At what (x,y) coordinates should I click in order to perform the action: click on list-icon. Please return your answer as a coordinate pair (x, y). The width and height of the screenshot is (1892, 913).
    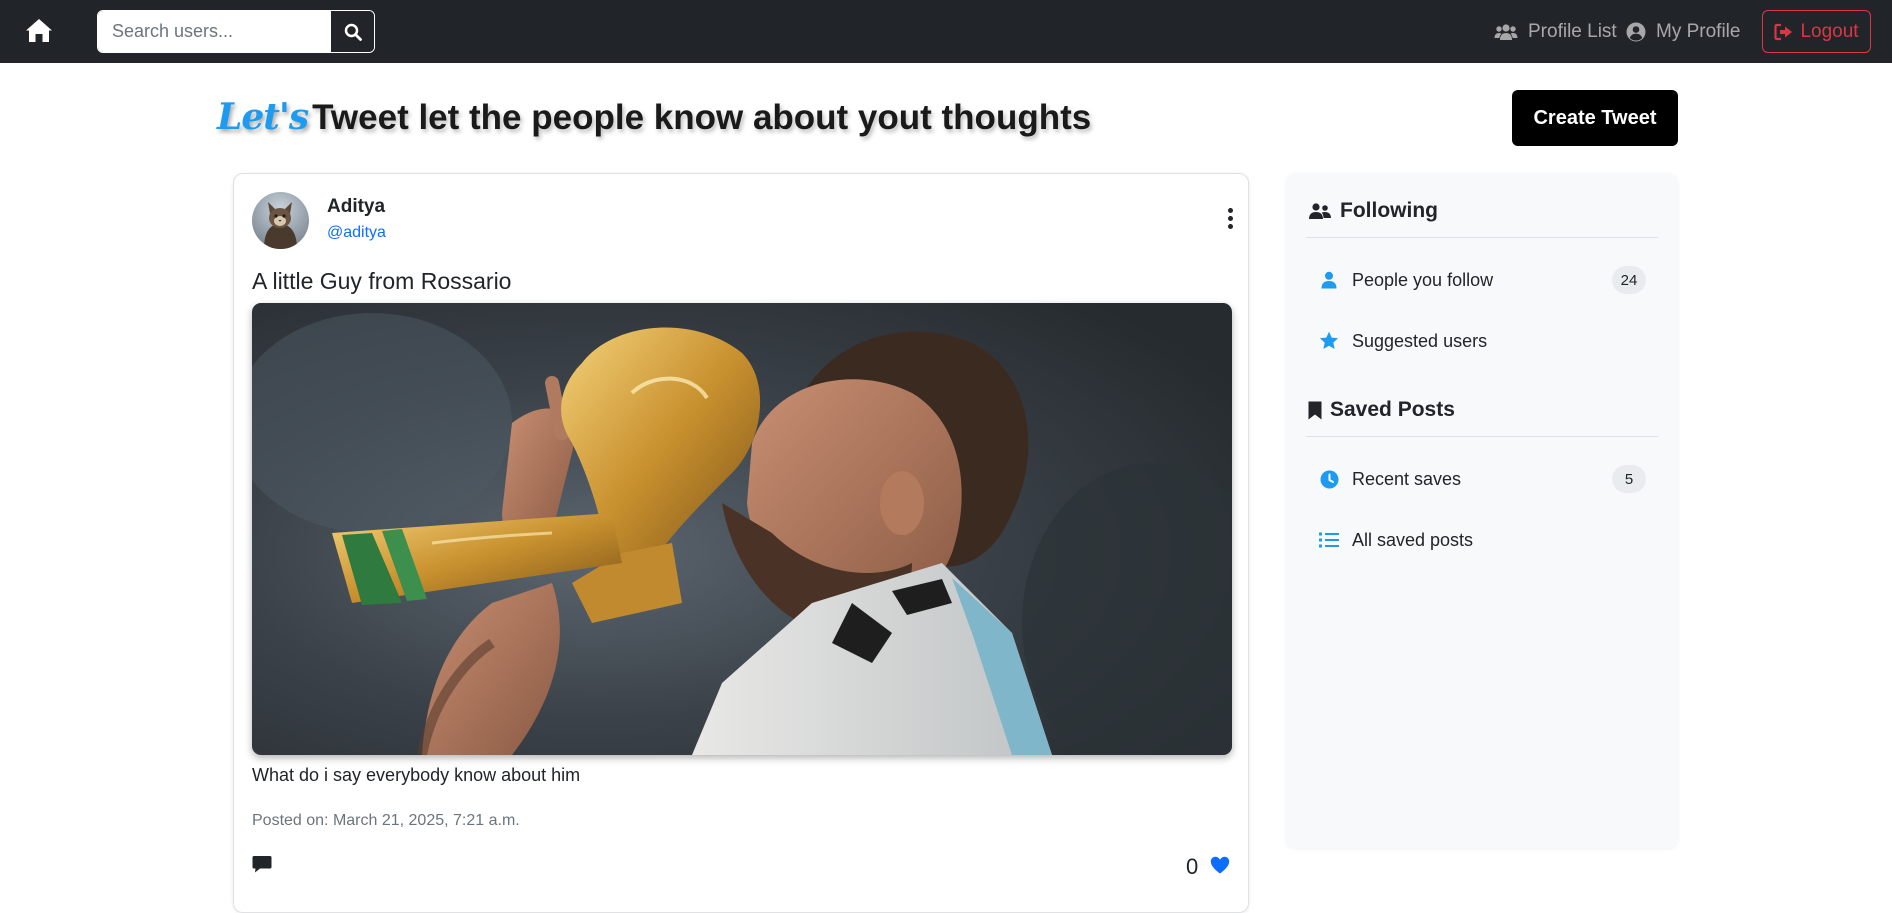
    Looking at the image, I should click on (1329, 540).